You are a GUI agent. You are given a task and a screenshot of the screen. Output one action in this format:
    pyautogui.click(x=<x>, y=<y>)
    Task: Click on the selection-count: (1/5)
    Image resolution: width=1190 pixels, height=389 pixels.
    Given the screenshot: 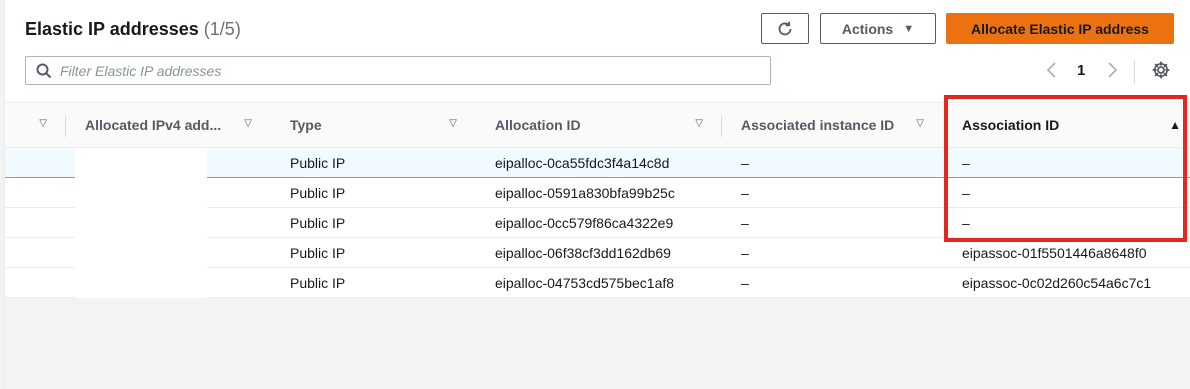 What is the action you would take?
    pyautogui.click(x=222, y=29)
    